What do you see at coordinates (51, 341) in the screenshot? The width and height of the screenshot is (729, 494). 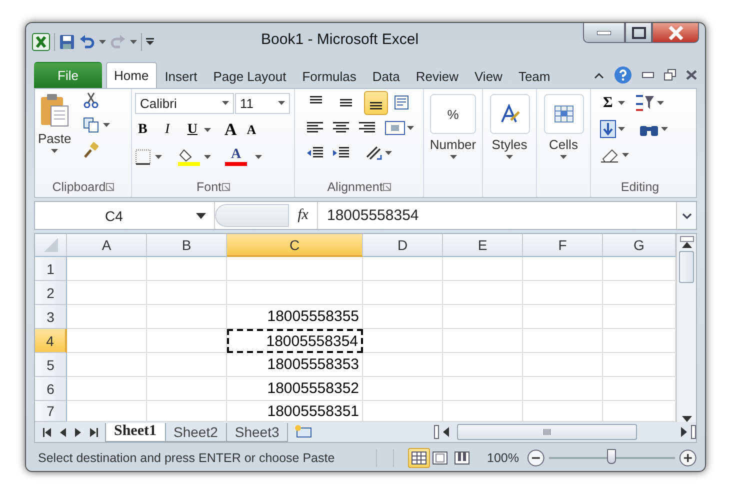 I see `row-header: 4` at bounding box center [51, 341].